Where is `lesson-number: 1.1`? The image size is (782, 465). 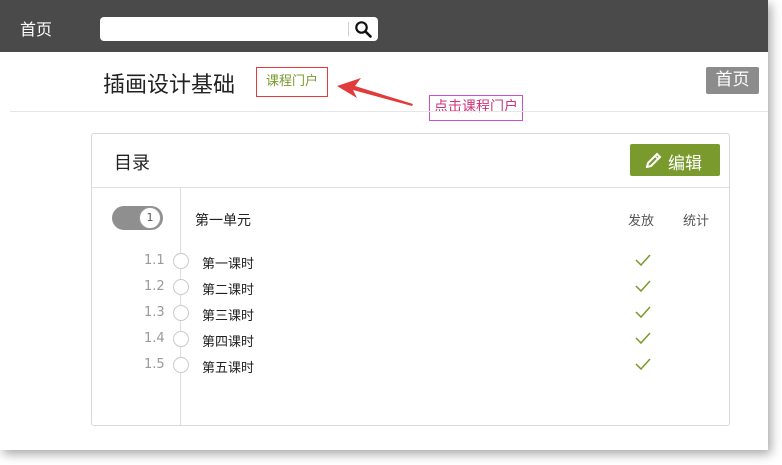
lesson-number: 1.1 is located at coordinates (154, 260).